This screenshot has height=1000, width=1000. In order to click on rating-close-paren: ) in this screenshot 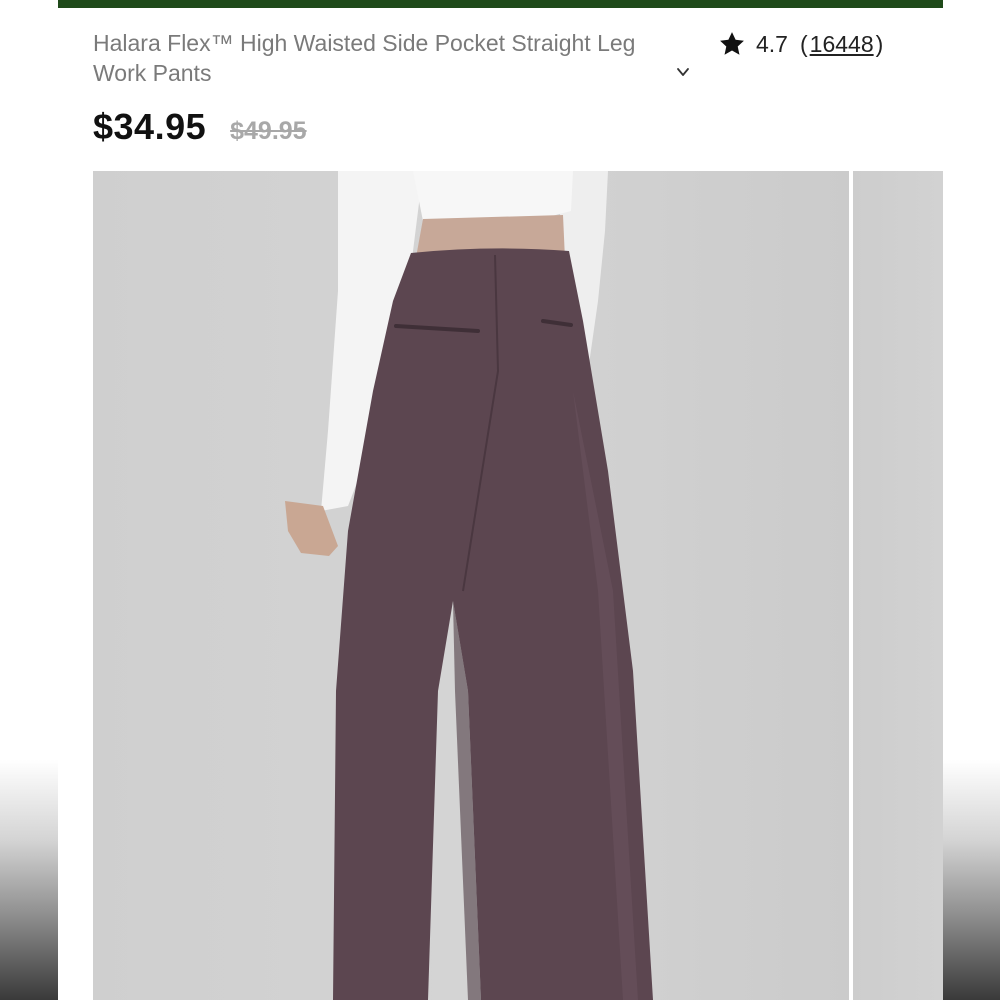, I will do `click(879, 43)`.